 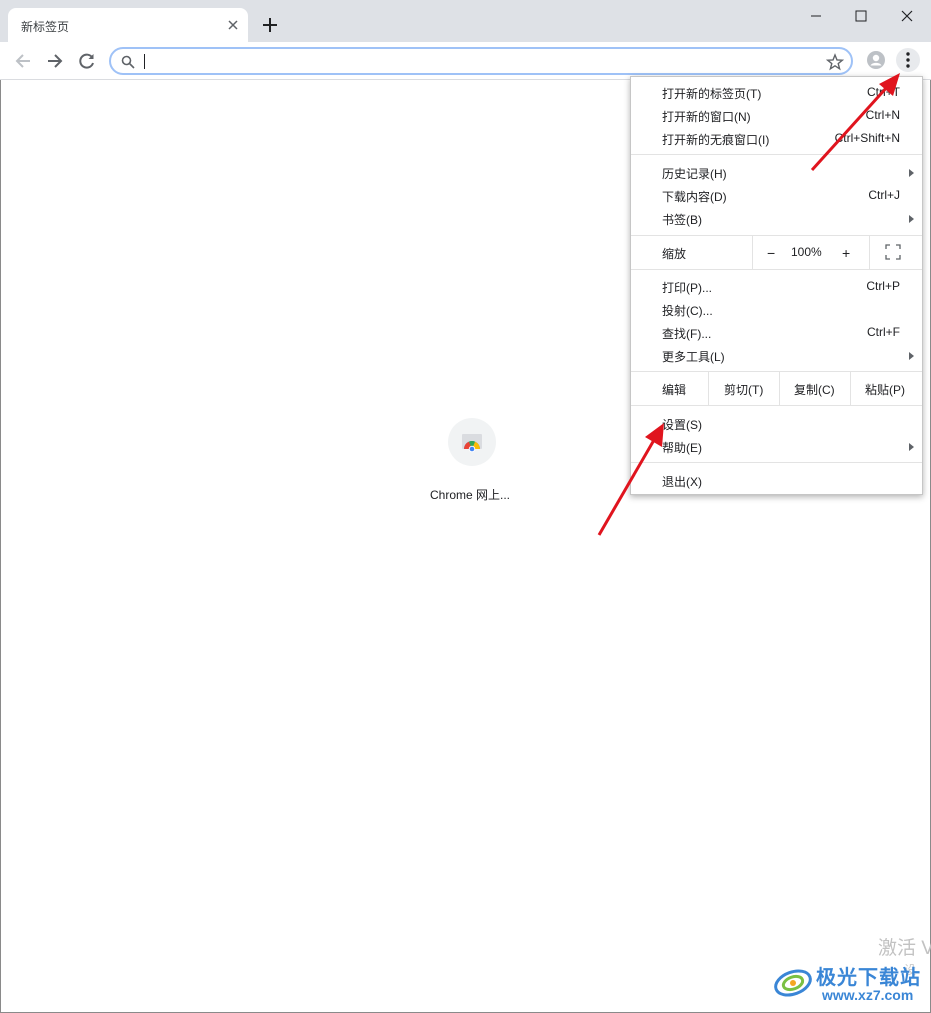 I want to click on activate-windows-text: 激活 V, so click(x=904, y=948).